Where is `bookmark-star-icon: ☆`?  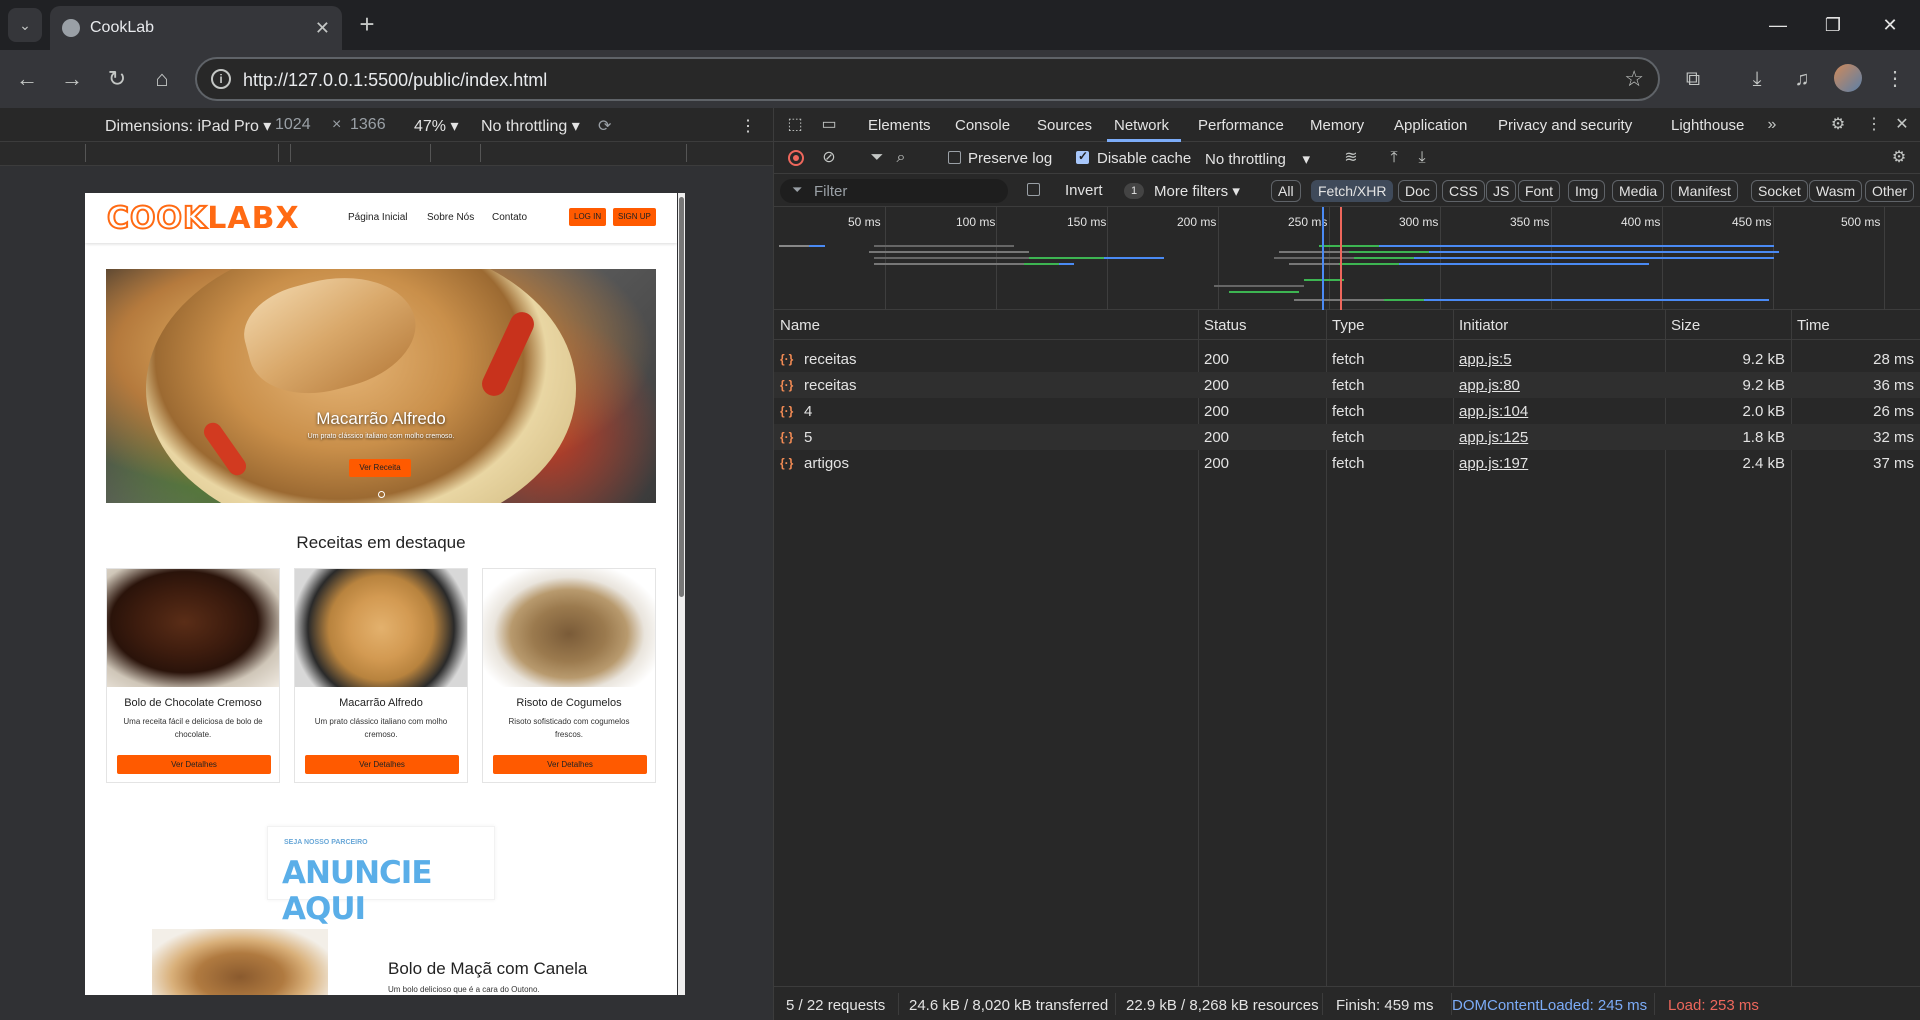 bookmark-star-icon: ☆ is located at coordinates (1634, 79).